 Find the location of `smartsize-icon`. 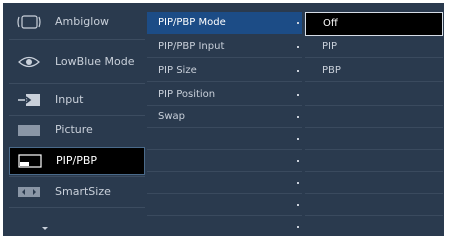

smartsize-icon is located at coordinates (29, 192).